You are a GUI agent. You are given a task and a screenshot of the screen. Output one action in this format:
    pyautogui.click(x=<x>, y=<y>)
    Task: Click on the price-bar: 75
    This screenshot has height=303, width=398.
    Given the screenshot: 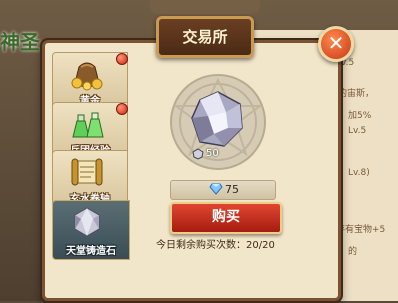 What is the action you would take?
    pyautogui.click(x=223, y=190)
    